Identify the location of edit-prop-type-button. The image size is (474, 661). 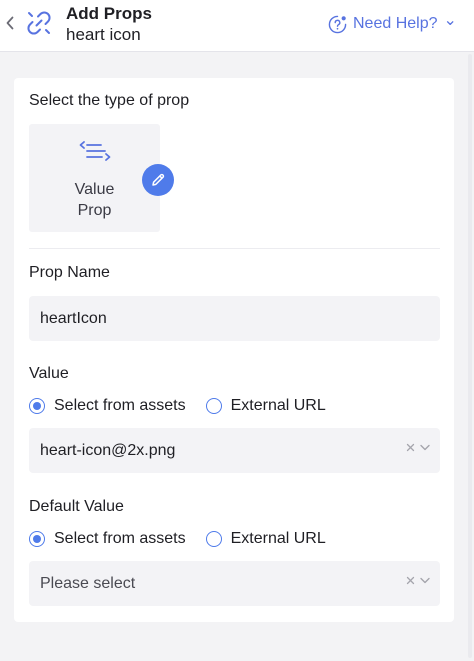
(158, 180).